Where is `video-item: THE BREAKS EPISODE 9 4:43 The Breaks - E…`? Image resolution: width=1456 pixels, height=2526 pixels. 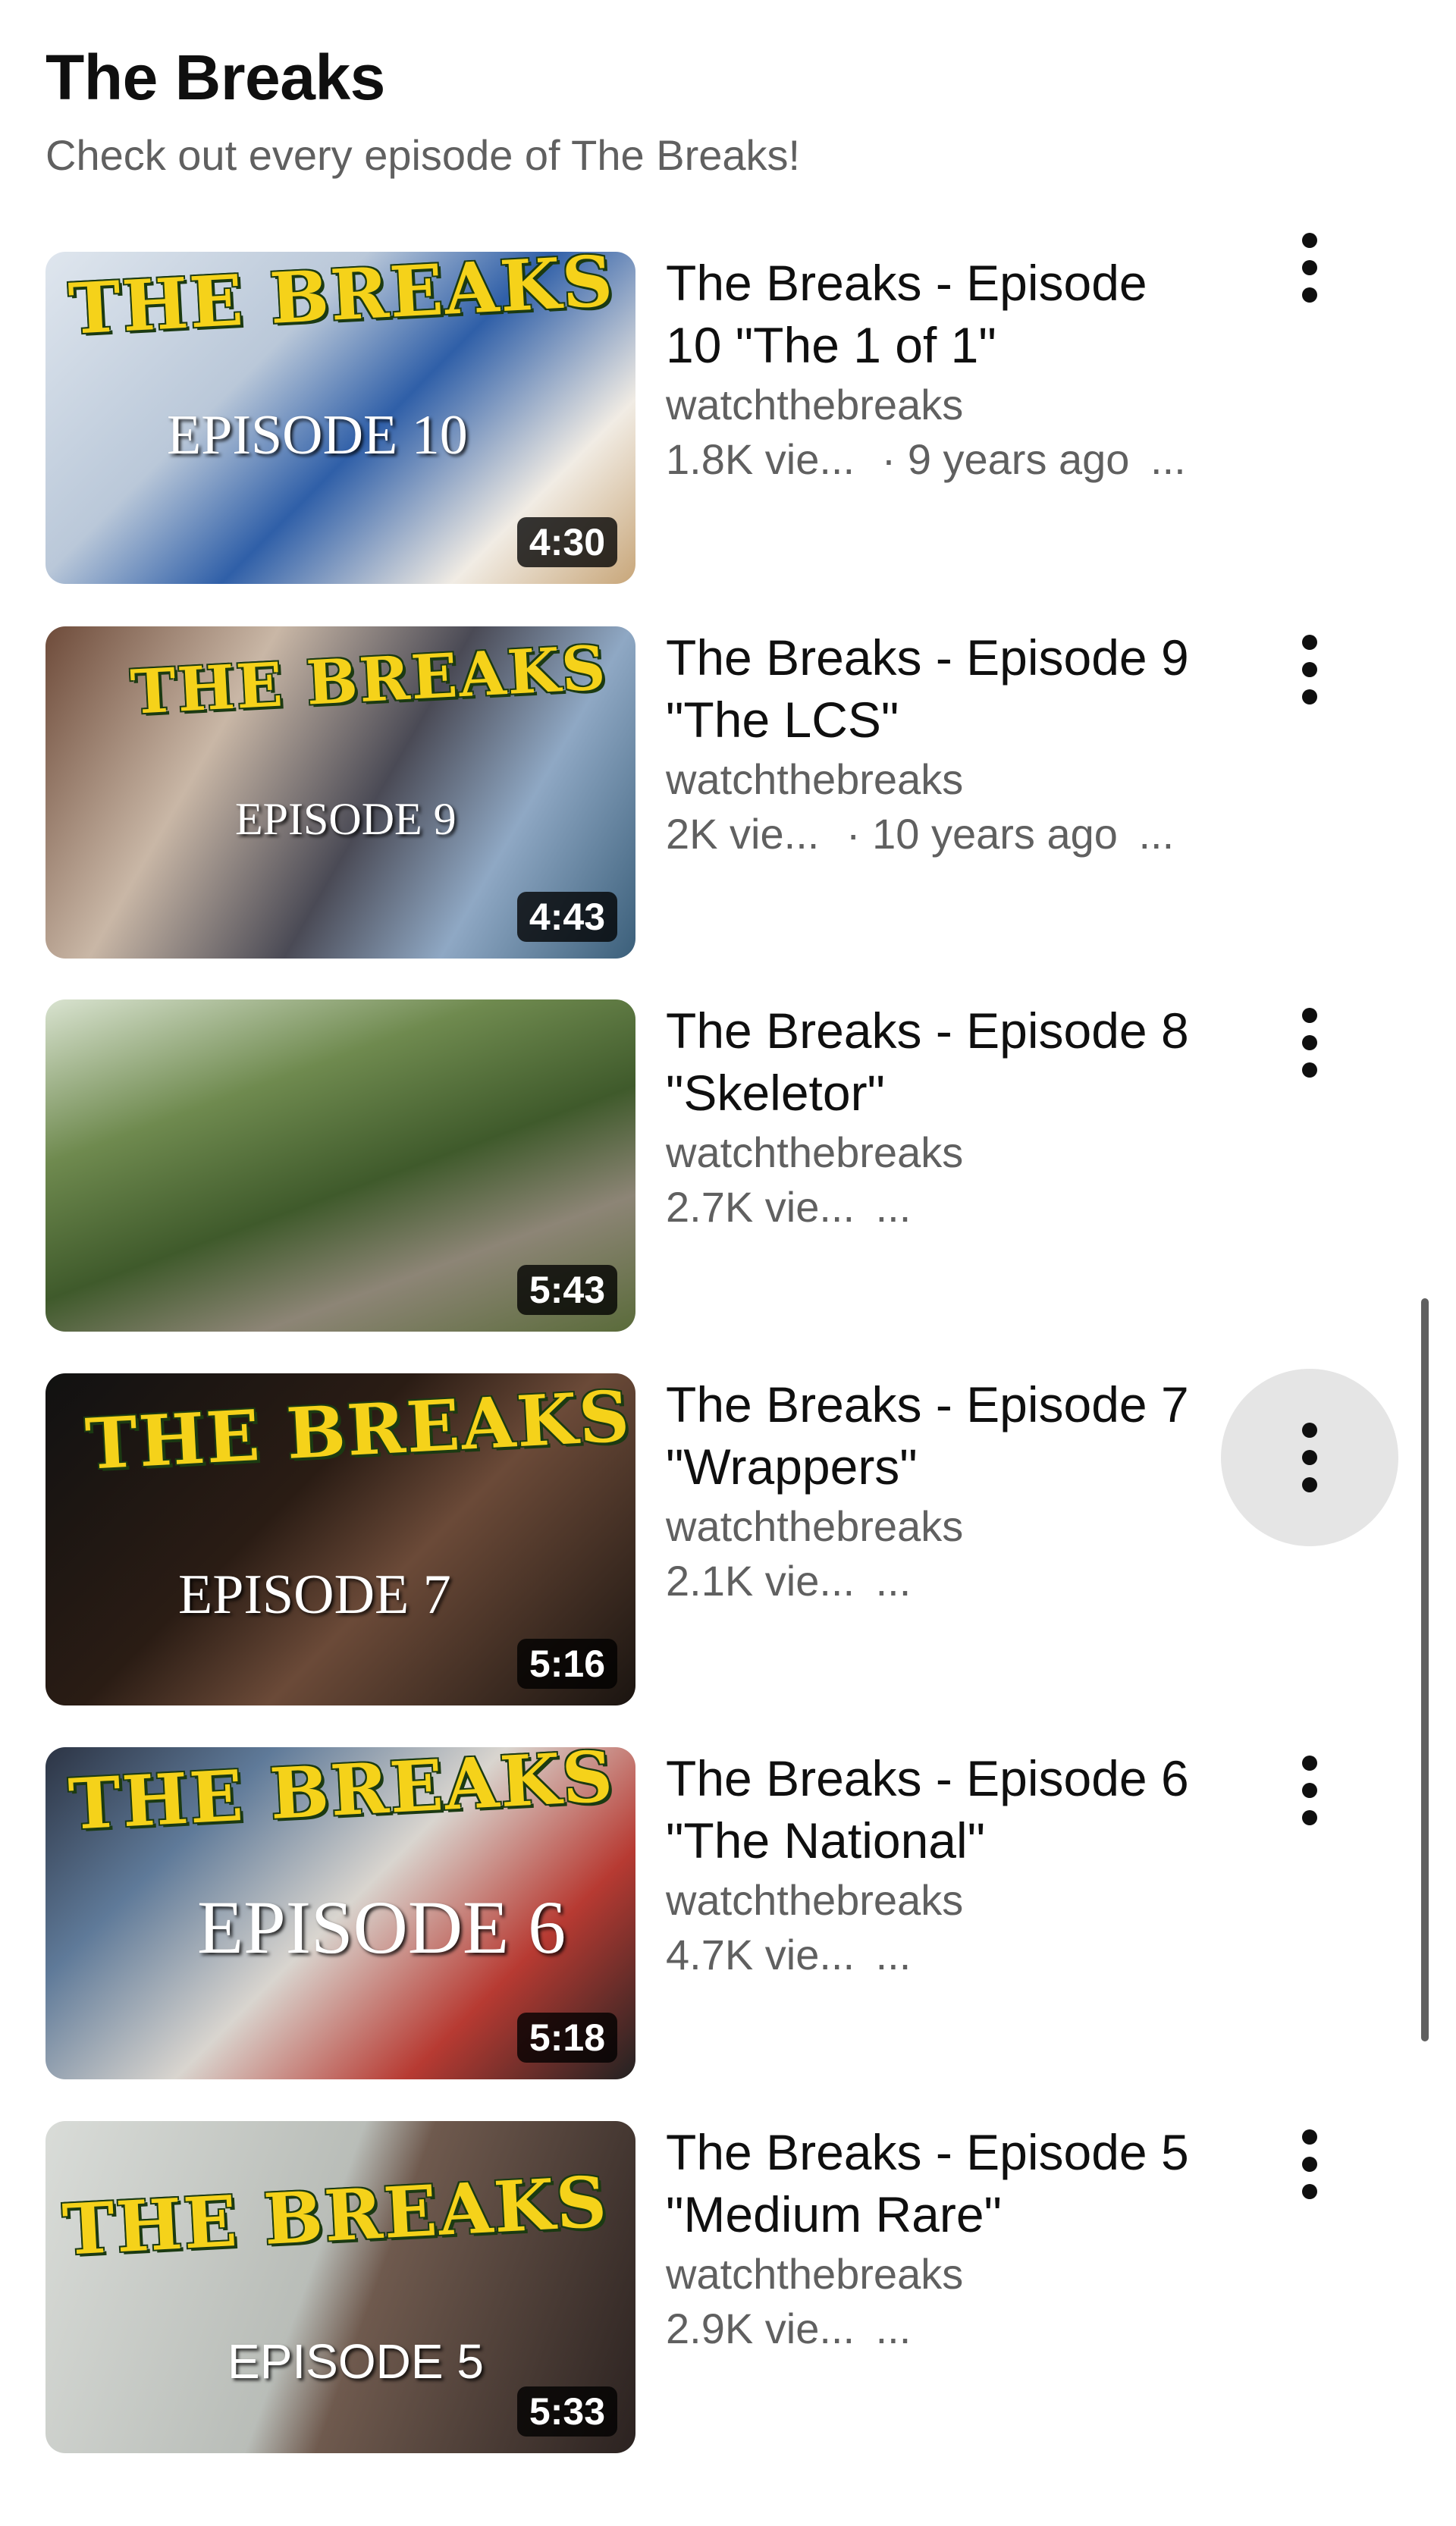
video-item: THE BREAKS EPISODE 9 4:43 The Breaks - E… is located at coordinates (728, 793).